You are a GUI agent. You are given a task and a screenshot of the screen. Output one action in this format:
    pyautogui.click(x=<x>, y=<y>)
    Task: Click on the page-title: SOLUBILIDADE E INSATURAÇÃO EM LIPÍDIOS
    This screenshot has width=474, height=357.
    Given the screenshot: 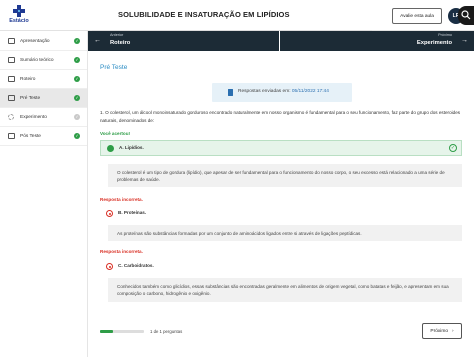 What is the action you would take?
    pyautogui.click(x=204, y=14)
    